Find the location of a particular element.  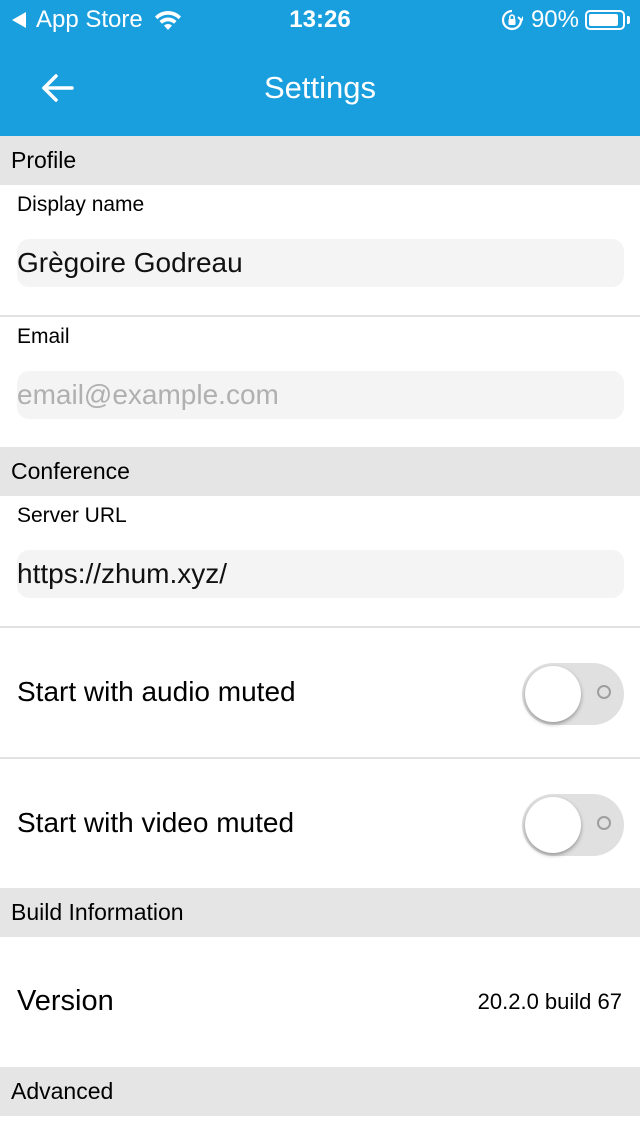

status-bar-right: 90% is located at coordinates (565, 20).